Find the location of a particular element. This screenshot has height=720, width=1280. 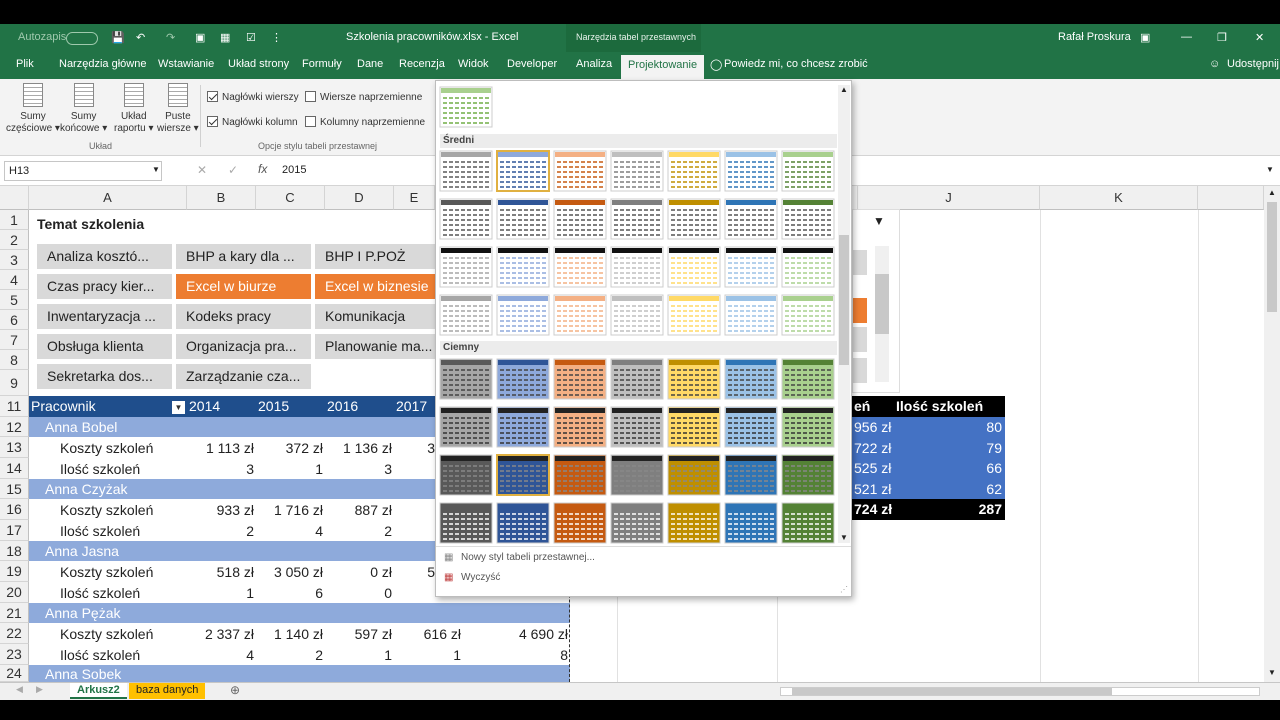

tab-insert: Wstawianie is located at coordinates (186, 64).